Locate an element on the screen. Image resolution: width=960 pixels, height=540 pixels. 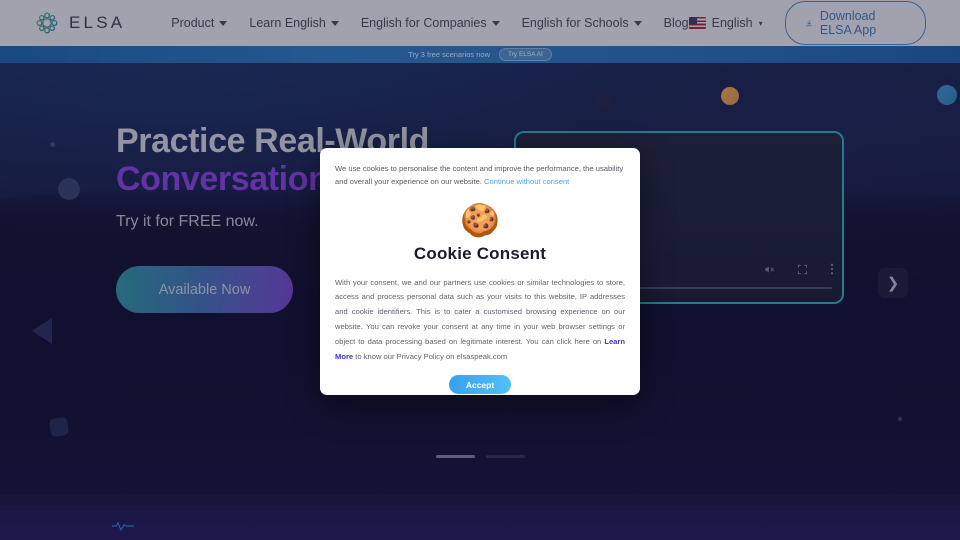
brand-logo: ELSA is located at coordinates (79, 23).